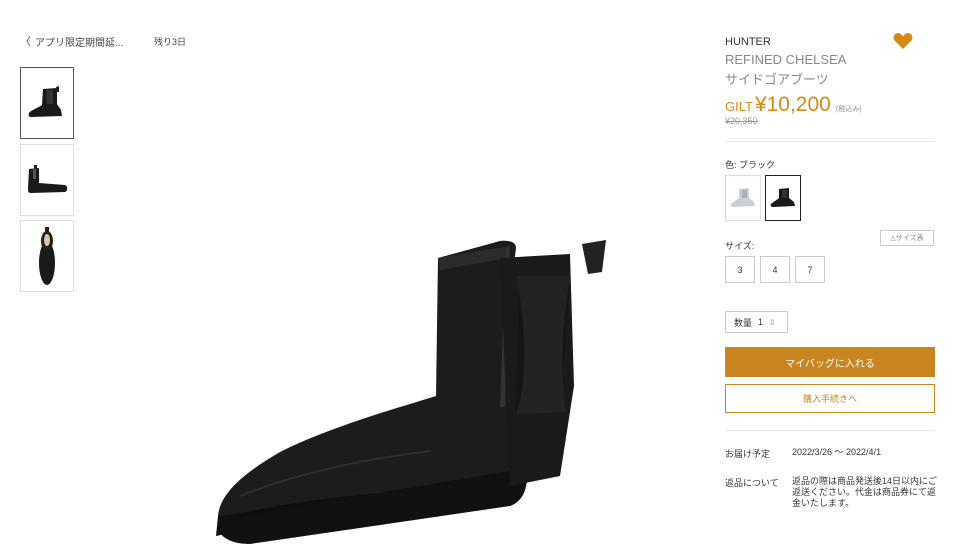  Describe the element at coordinates (775, 269) in the screenshot. I see `size-option-4: 4` at that location.